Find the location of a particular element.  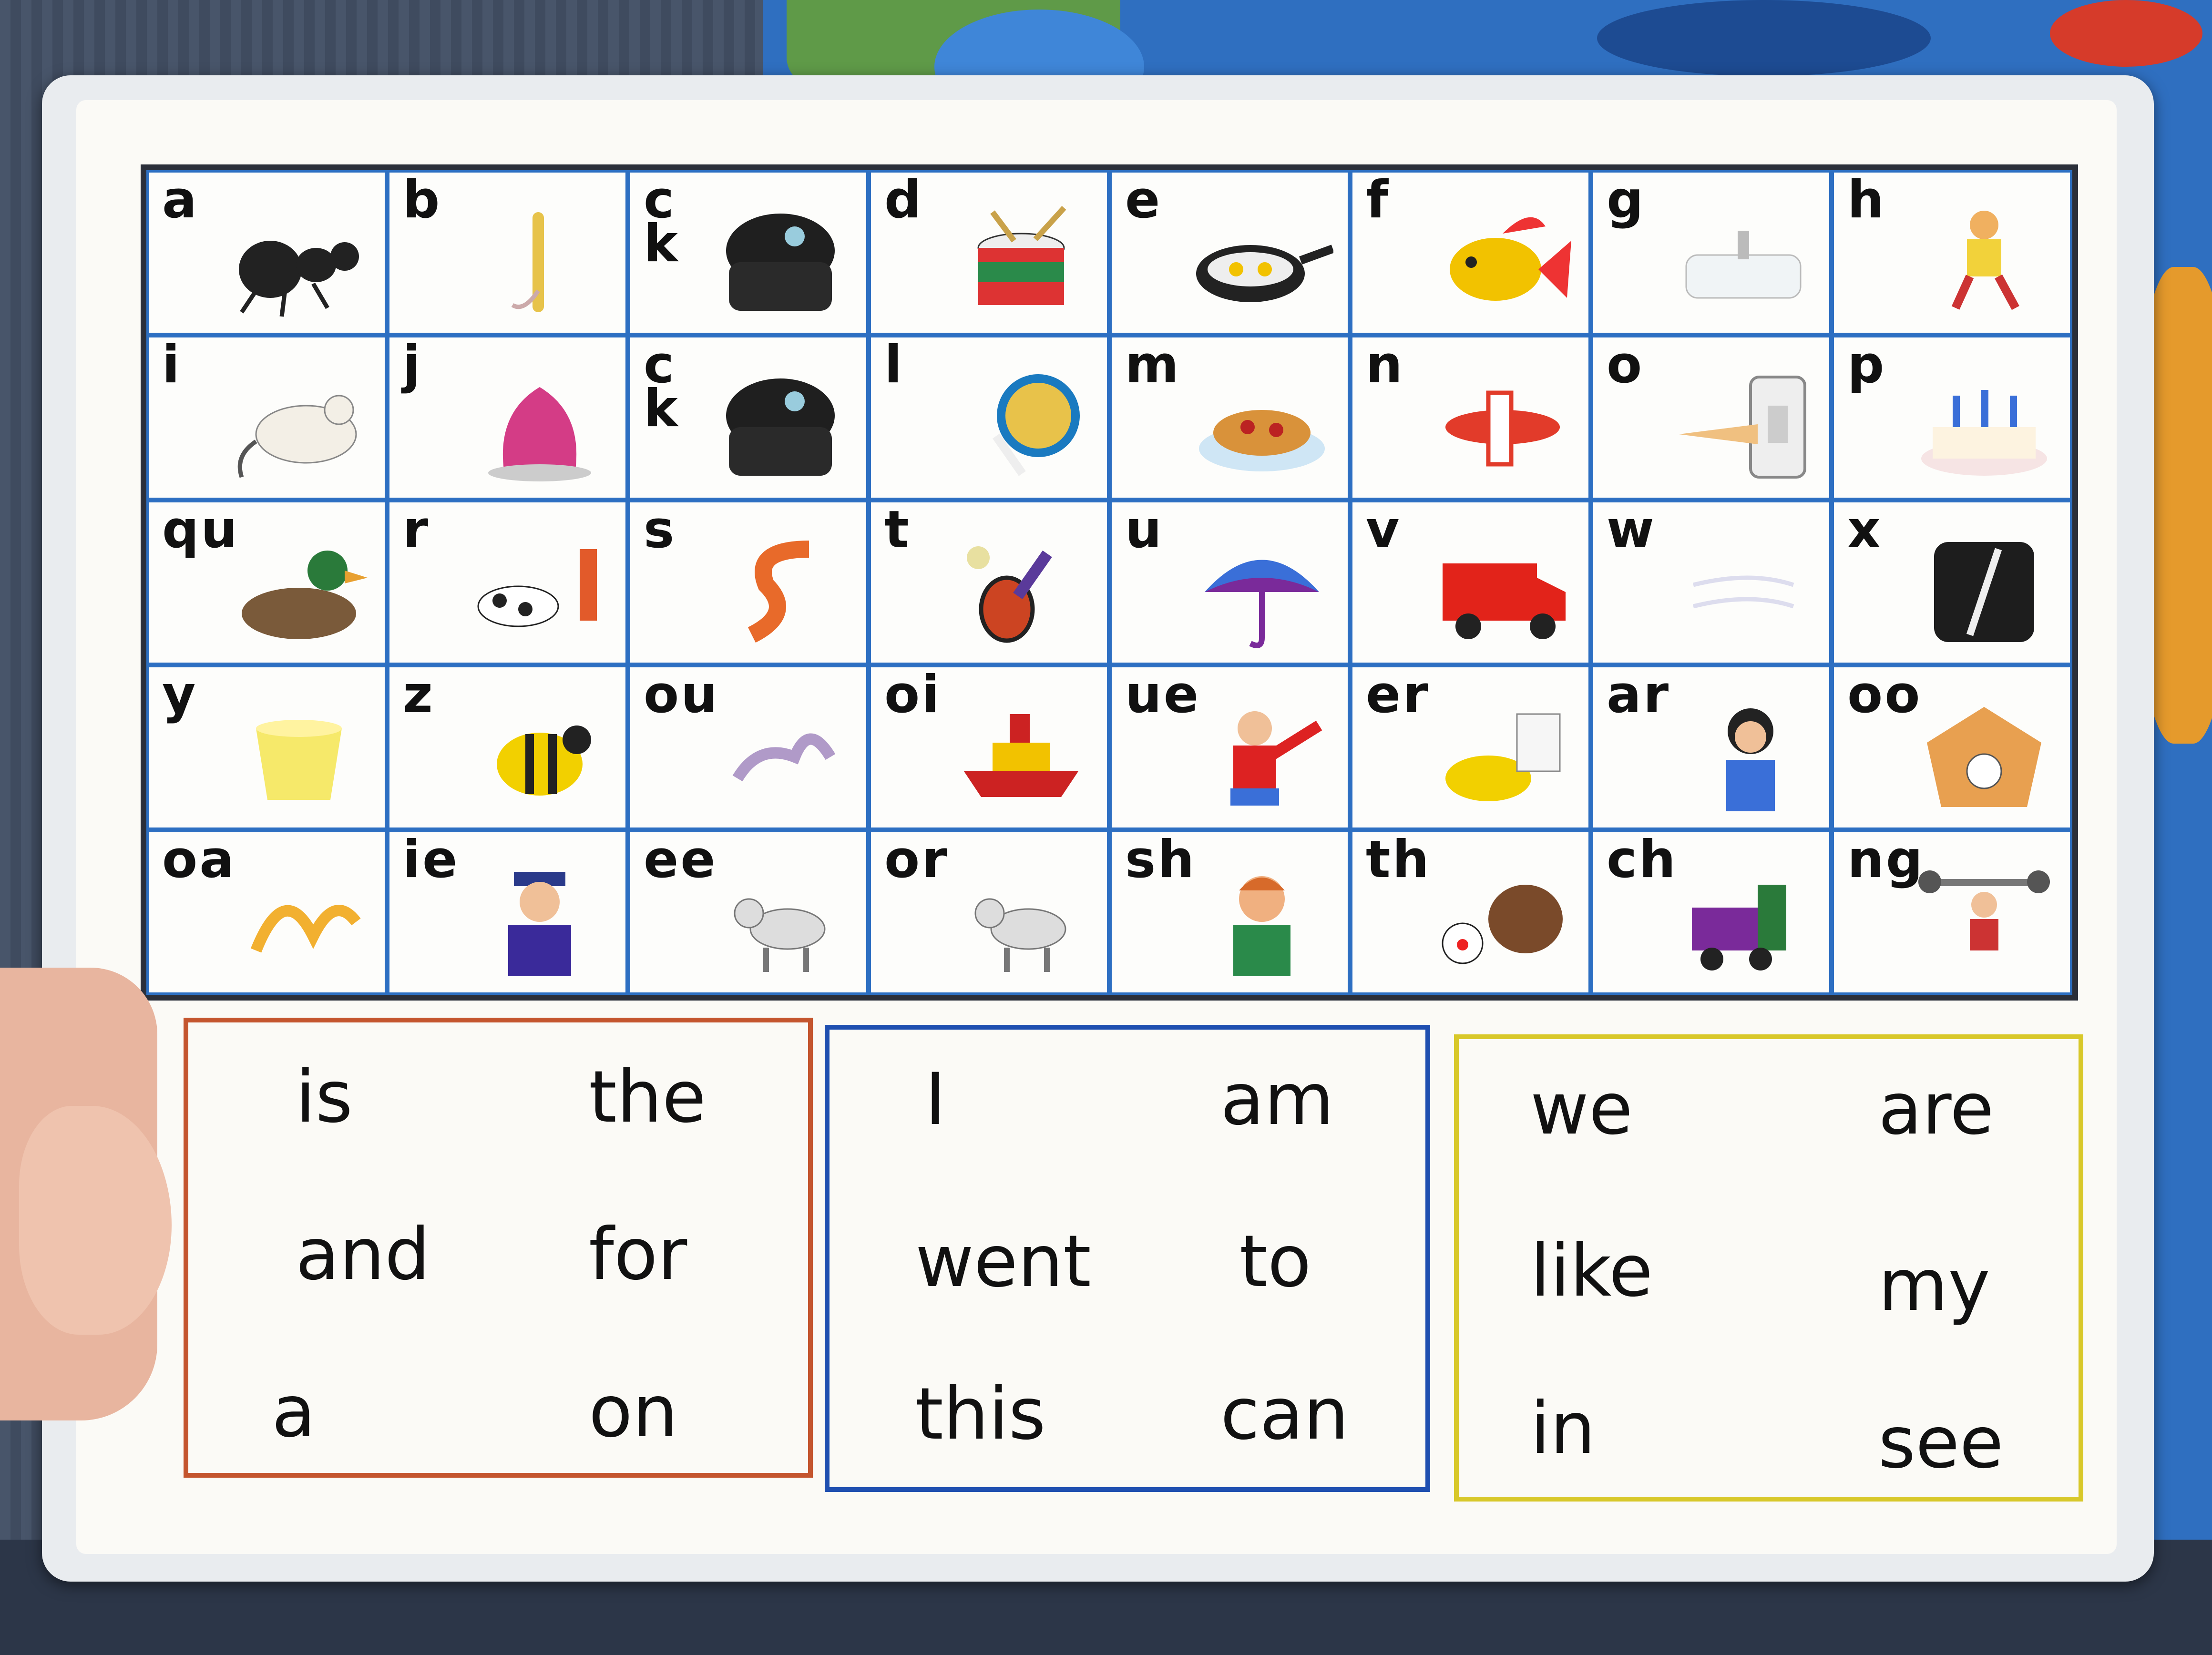

letter-label: n is located at coordinates (1385, 365).